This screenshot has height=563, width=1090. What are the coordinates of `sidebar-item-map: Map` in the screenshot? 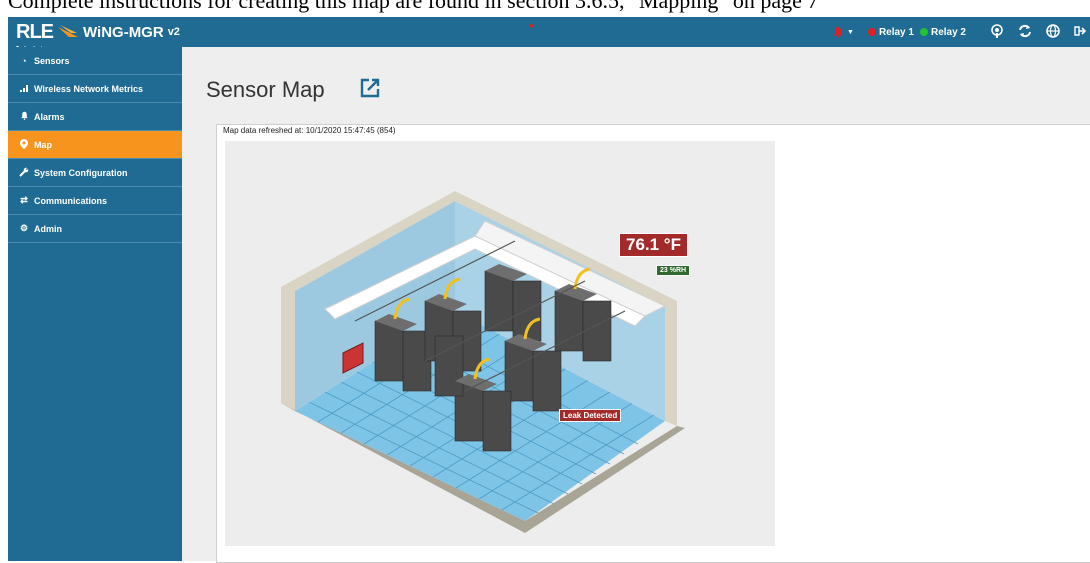 It's located at (95, 145).